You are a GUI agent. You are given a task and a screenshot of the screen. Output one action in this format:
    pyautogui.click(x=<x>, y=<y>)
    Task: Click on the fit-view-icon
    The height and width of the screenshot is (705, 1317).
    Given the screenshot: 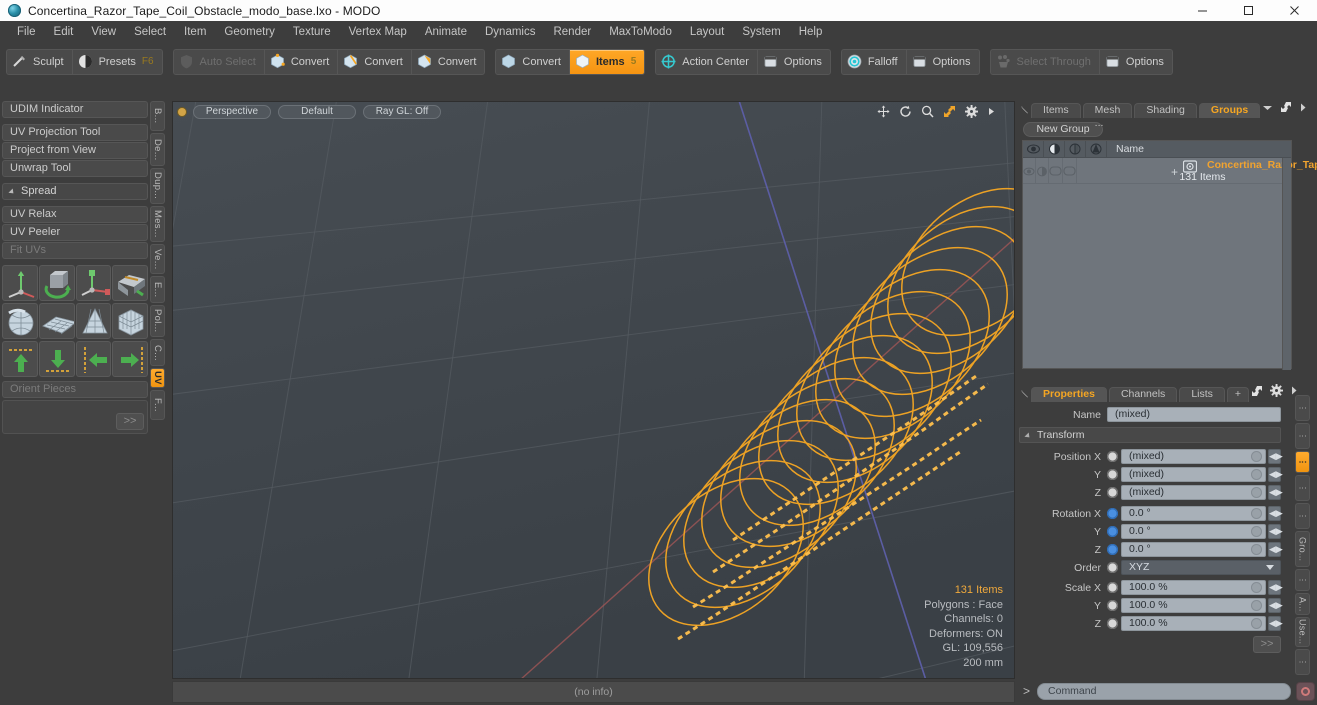 What is the action you would take?
    pyautogui.click(x=949, y=111)
    